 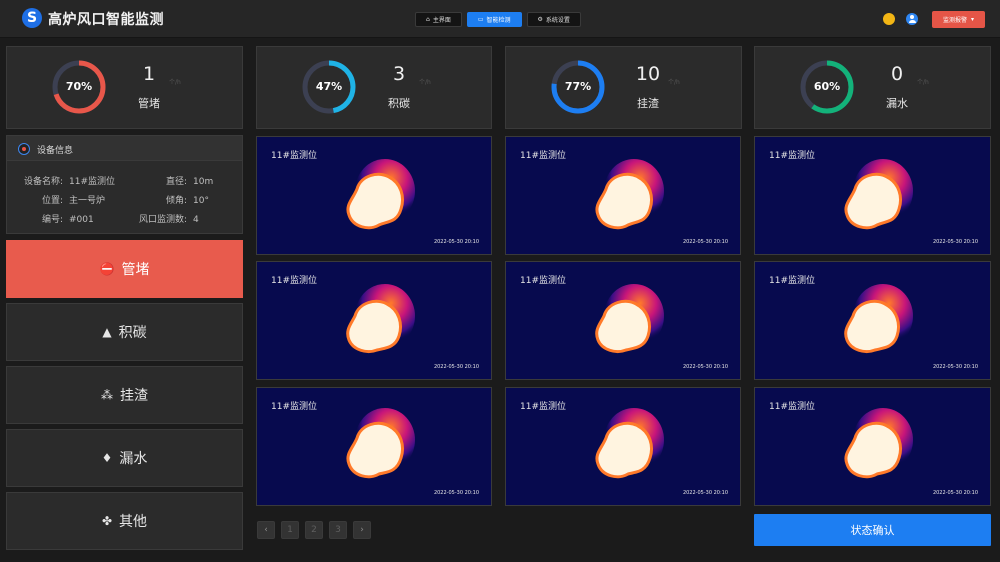 I want to click on device-name-row: 设备名称: 11#监测位, so click(x=67, y=180).